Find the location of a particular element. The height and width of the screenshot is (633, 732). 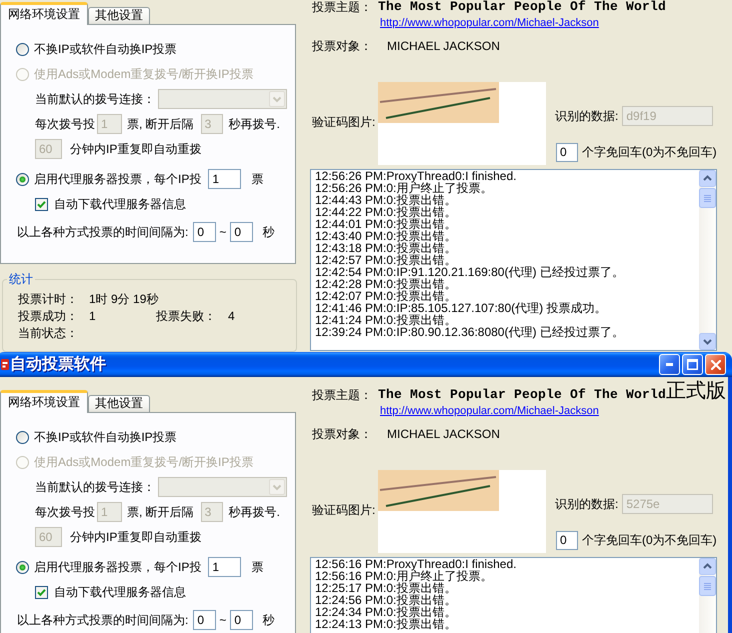

log-line: 12:41:24 PM:0:投票出错。 is located at coordinates (385, 320).